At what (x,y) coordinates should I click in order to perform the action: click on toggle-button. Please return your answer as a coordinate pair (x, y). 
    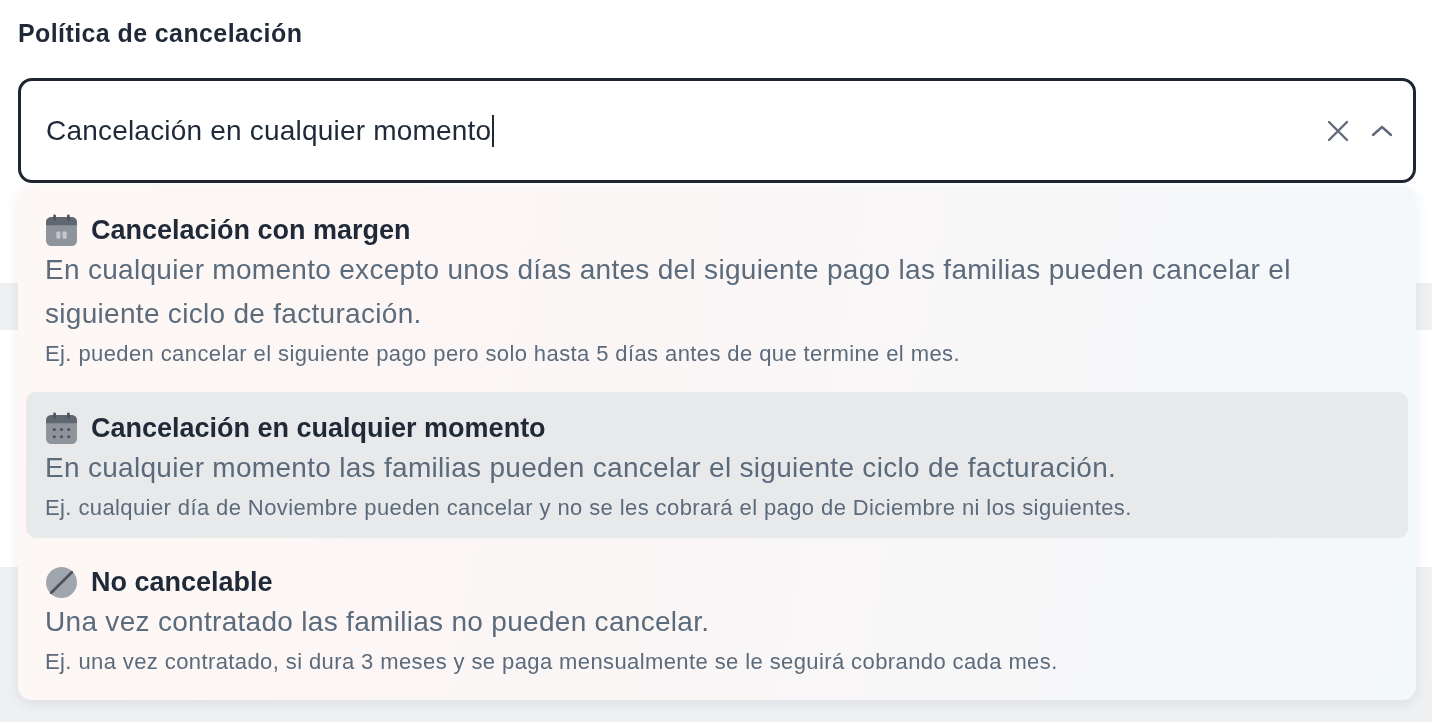
    Looking at the image, I should click on (1382, 130).